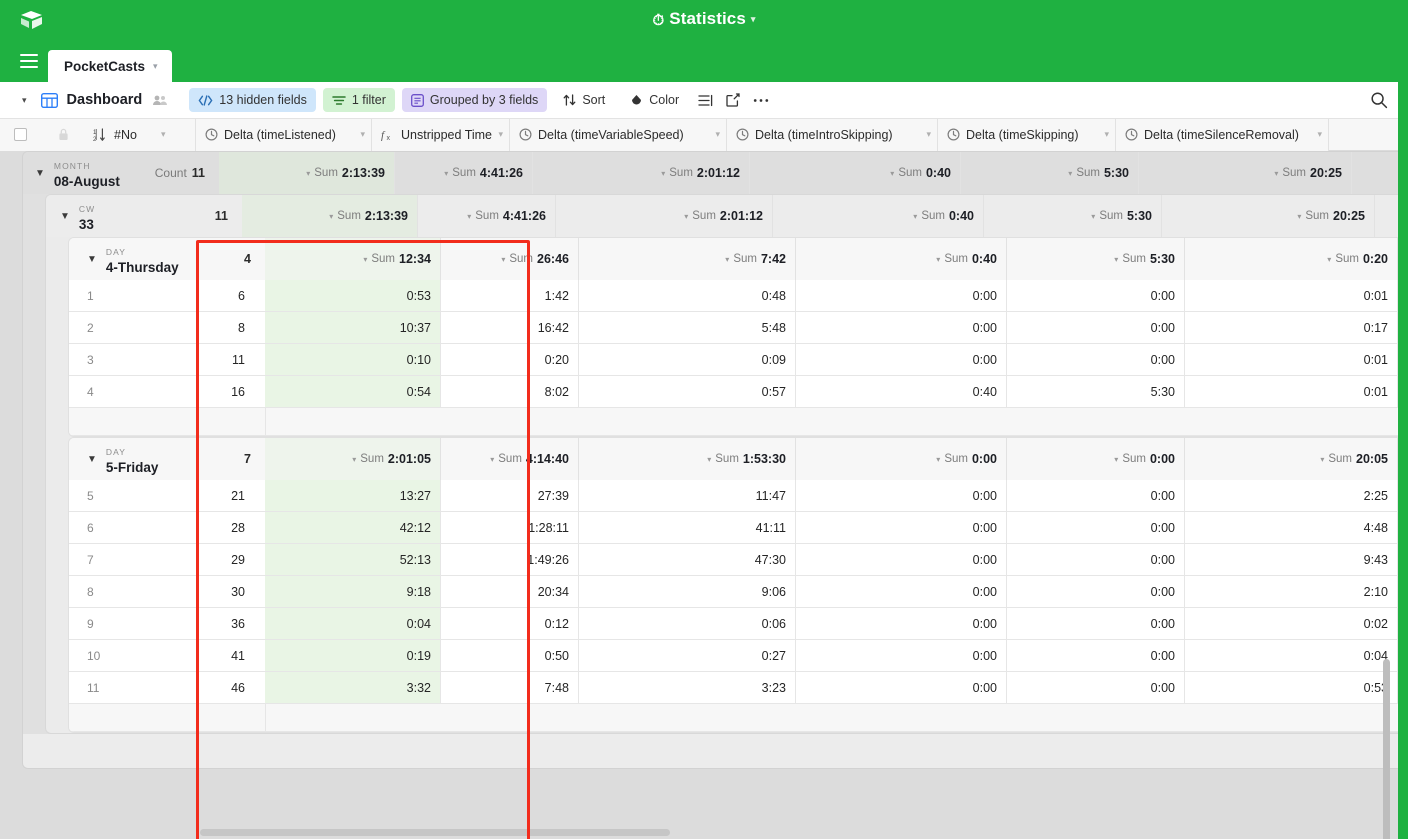 Image resolution: width=1408 pixels, height=839 pixels. What do you see at coordinates (167, 328) in the screenshot?
I see `row-primary-cell: 28` at bounding box center [167, 328].